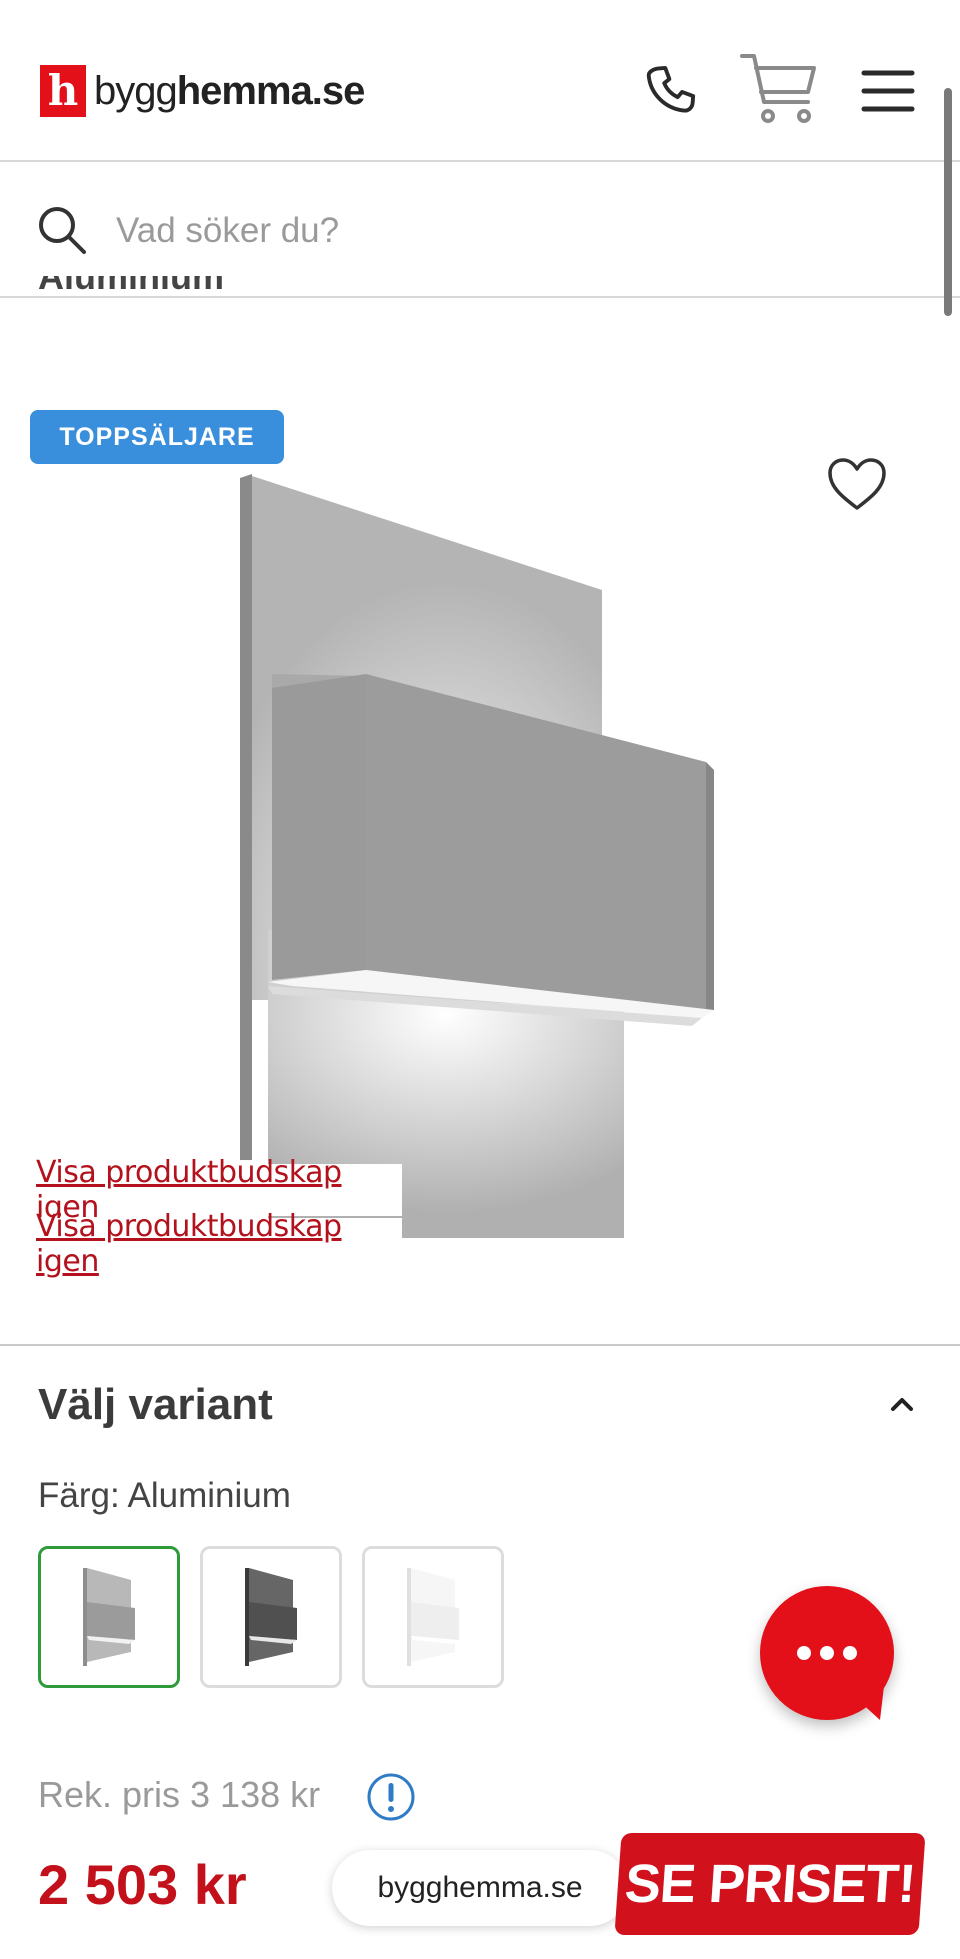  I want to click on chat-bubble-tail, so click(861, 1704).